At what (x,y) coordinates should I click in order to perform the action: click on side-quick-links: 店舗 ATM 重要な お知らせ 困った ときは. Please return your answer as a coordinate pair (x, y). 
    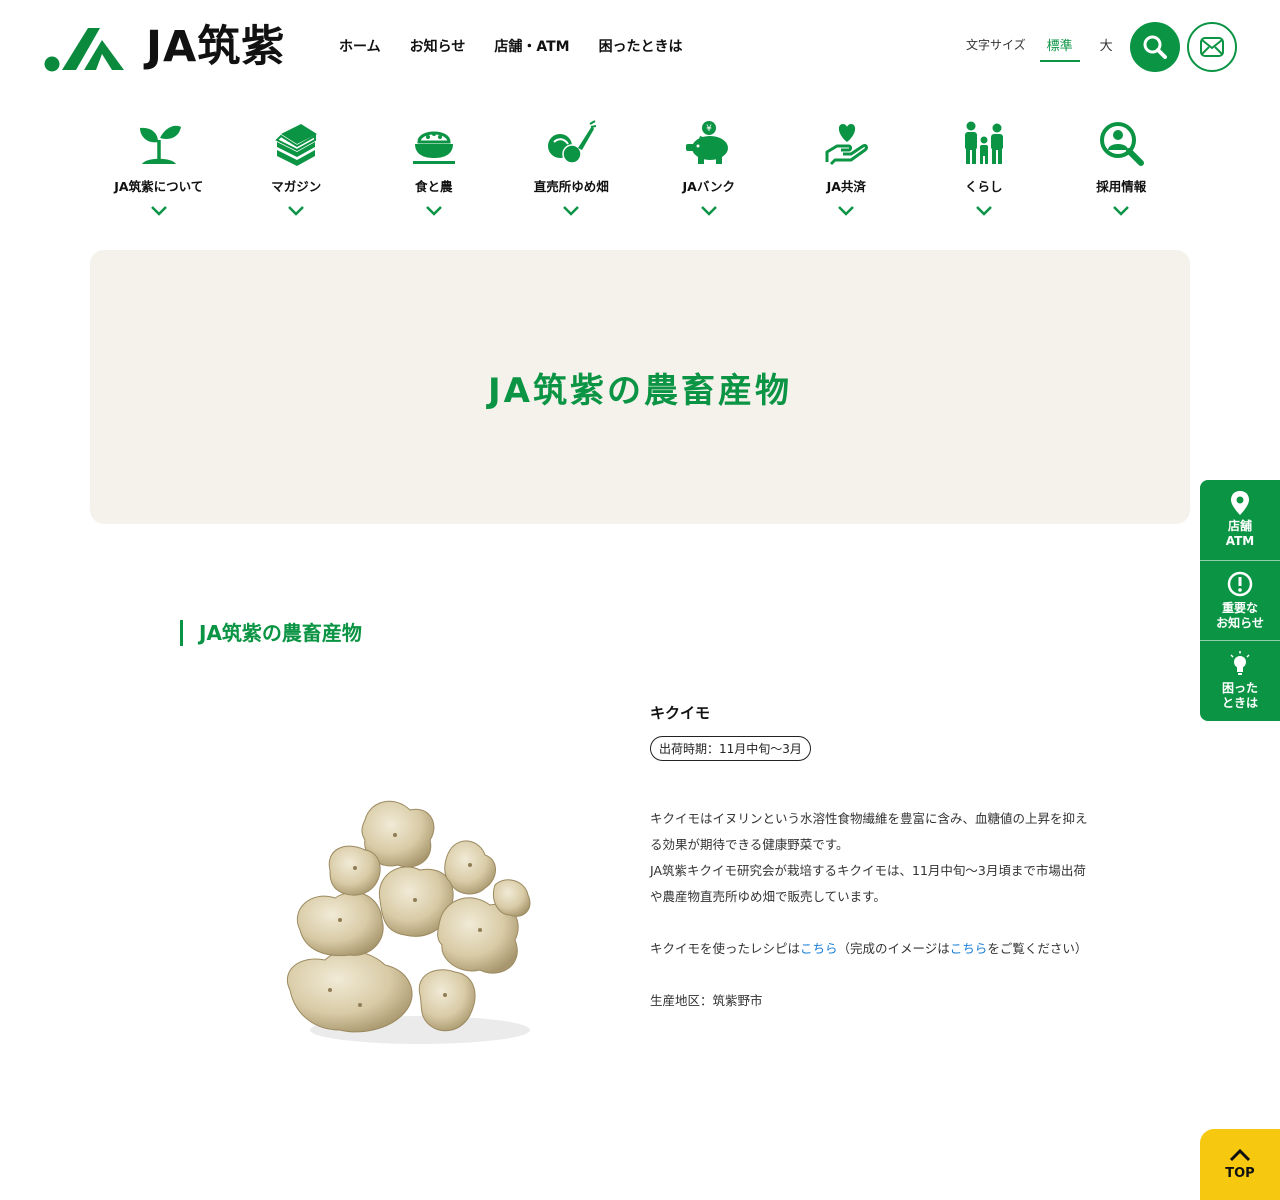
    Looking at the image, I should click on (1240, 600).